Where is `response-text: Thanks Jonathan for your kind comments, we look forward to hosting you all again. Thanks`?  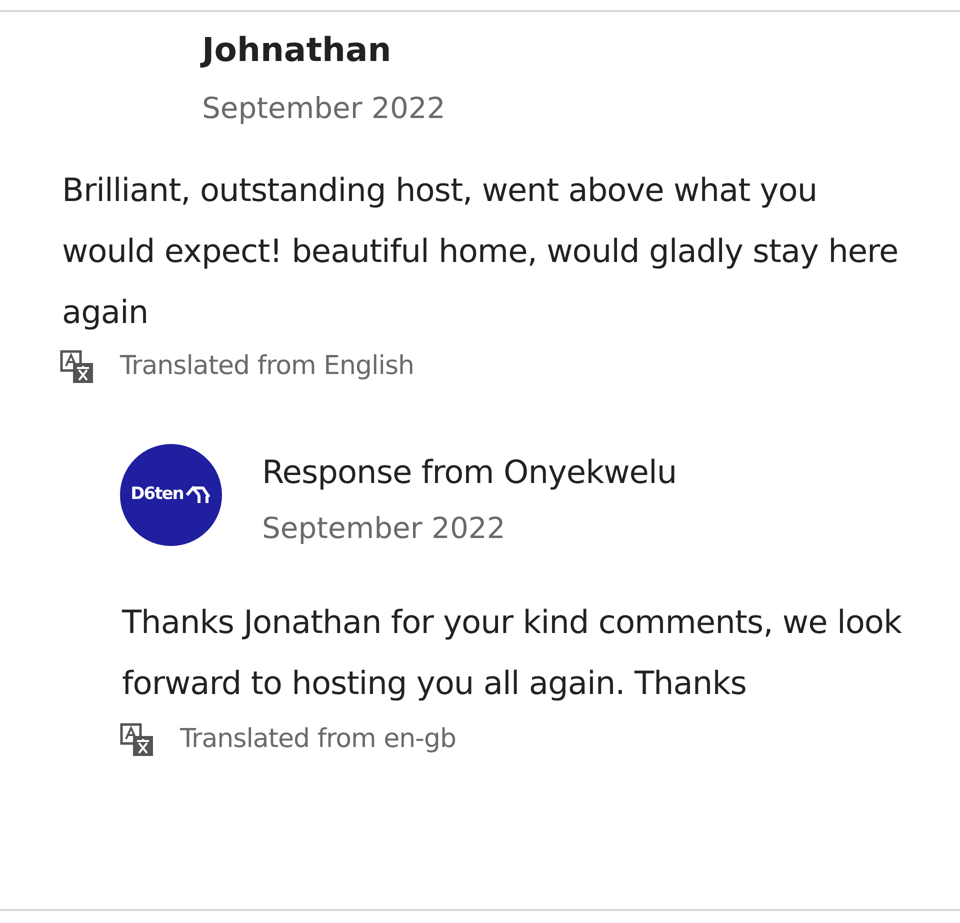
response-text: Thanks Jonathan for your kind comments, we look forward to hosting you all again. Thanks is located at coordinates (511, 653).